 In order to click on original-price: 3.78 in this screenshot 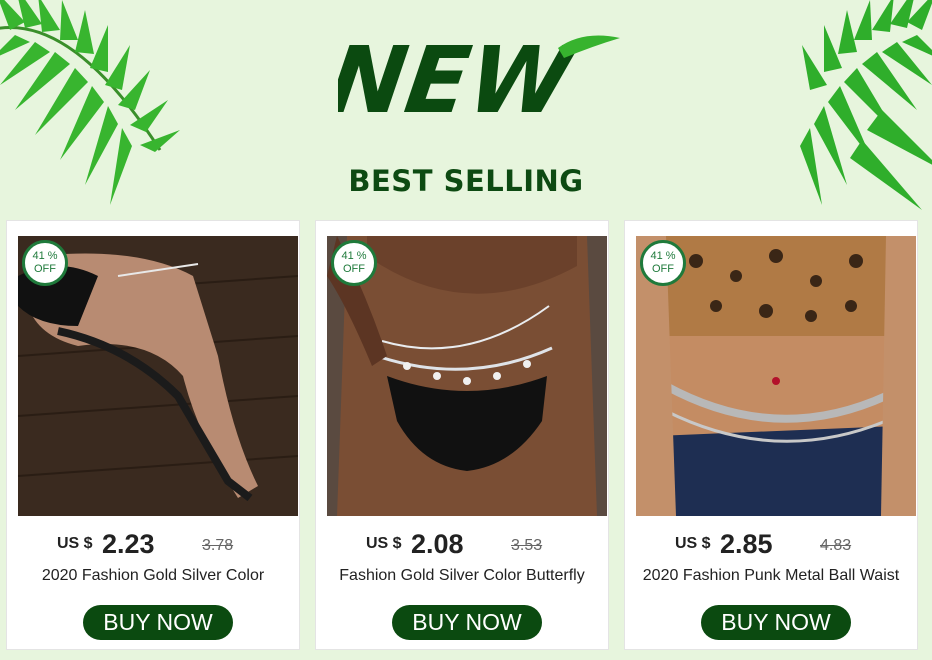, I will do `click(218, 545)`.